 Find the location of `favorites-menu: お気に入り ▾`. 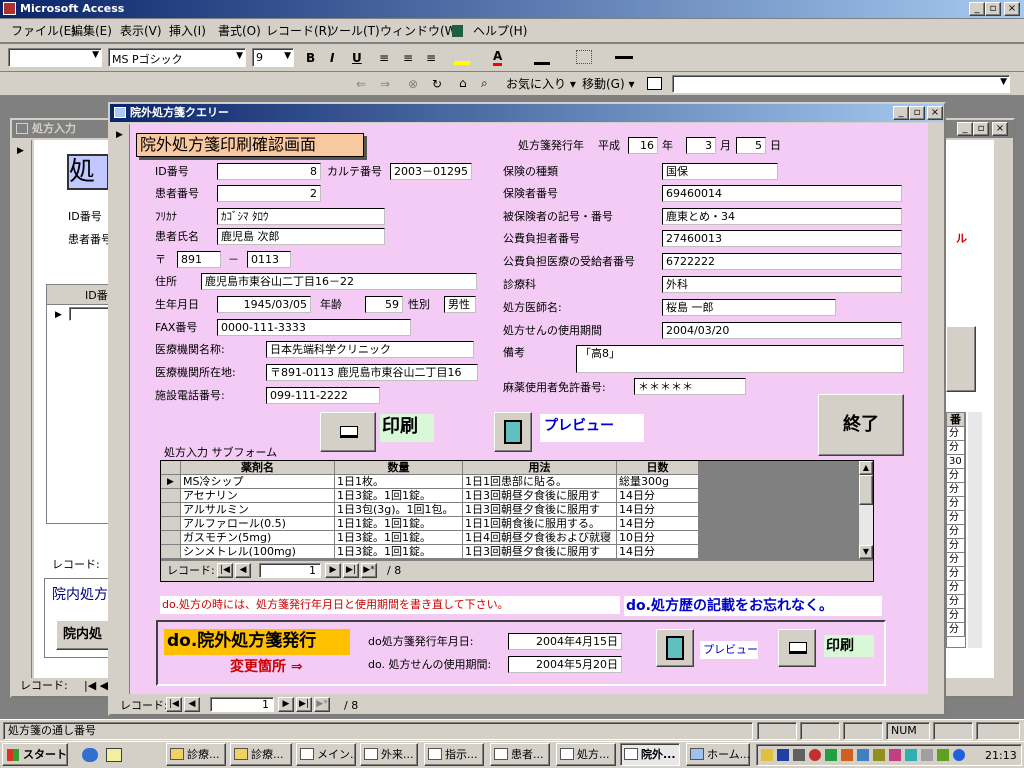

favorites-menu: お気に入り ▾ is located at coordinates (541, 84).